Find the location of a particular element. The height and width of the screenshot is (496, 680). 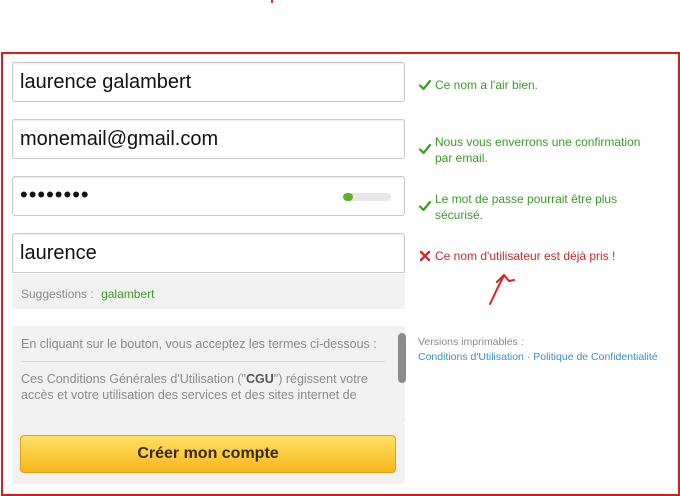

terms-scrollbar is located at coordinates (402, 358).